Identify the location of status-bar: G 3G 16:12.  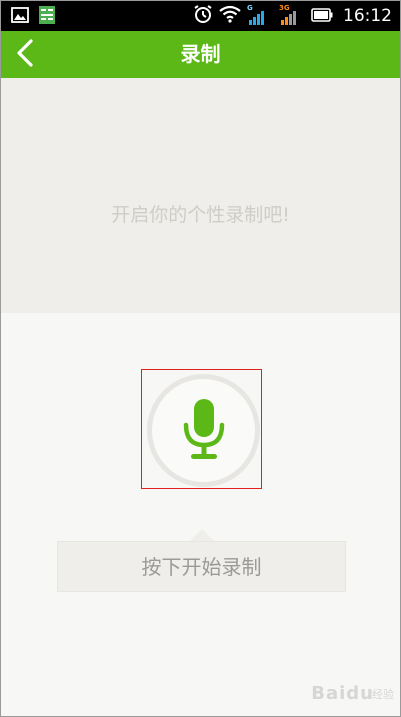
(200, 16).